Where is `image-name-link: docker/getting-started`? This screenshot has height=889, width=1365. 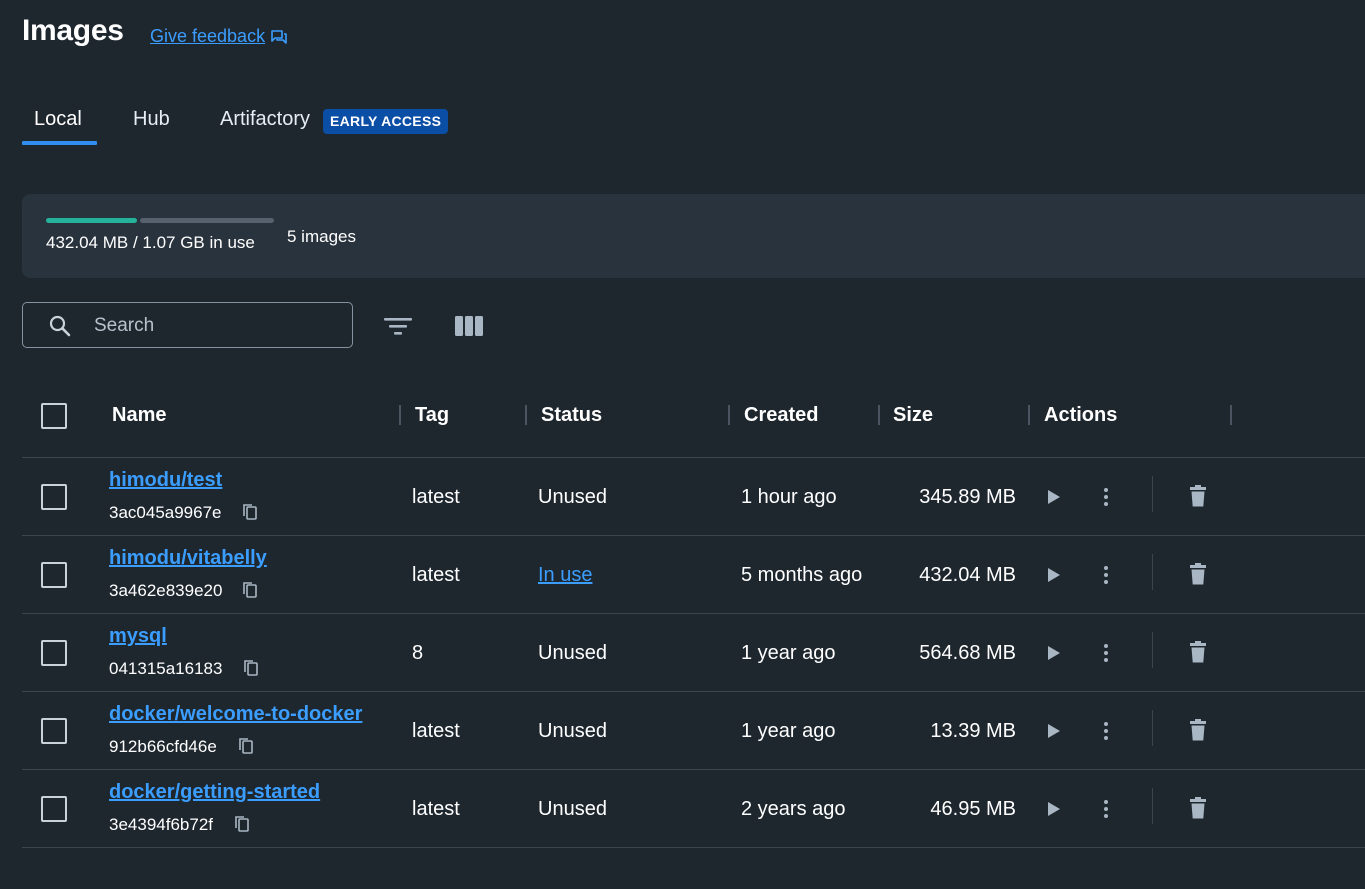
image-name-link: docker/getting-started is located at coordinates (214, 792).